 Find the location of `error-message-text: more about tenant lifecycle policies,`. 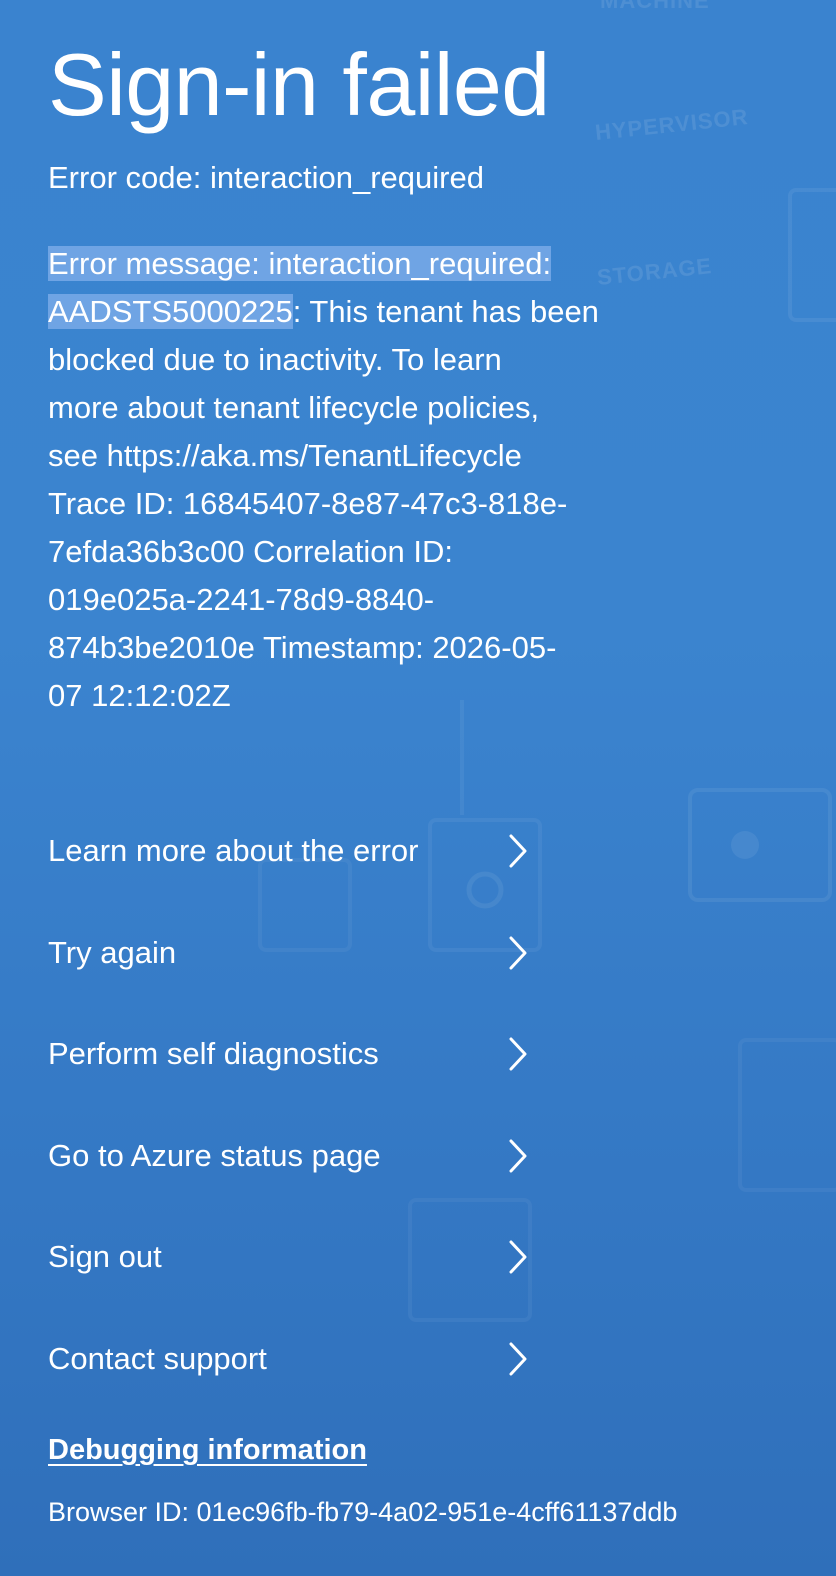

error-message-text: more about tenant lifecycle policies, is located at coordinates (294, 407).